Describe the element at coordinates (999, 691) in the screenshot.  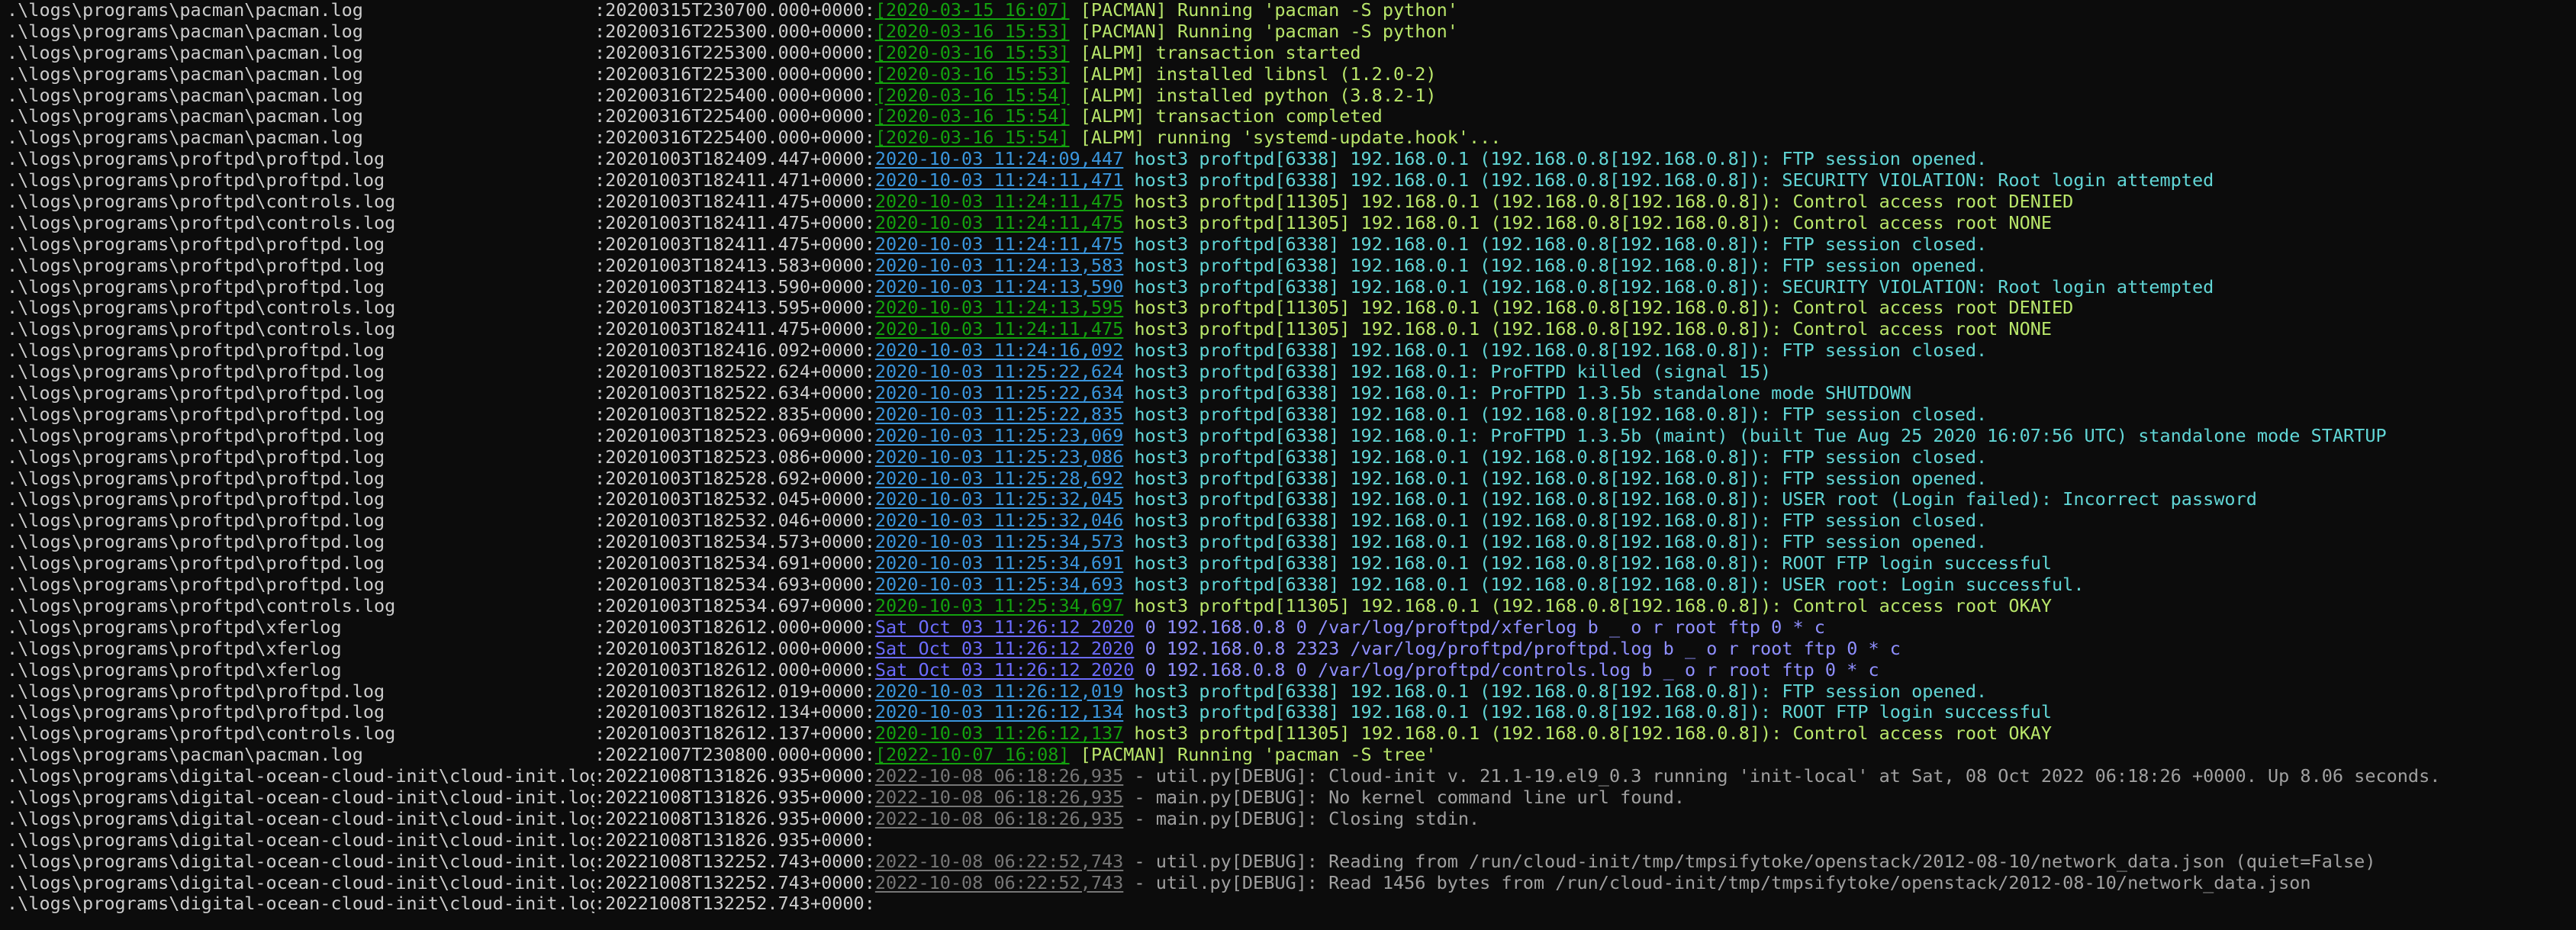
I see `log-entry-date: 2020-10-03 11:26:12,019` at that location.